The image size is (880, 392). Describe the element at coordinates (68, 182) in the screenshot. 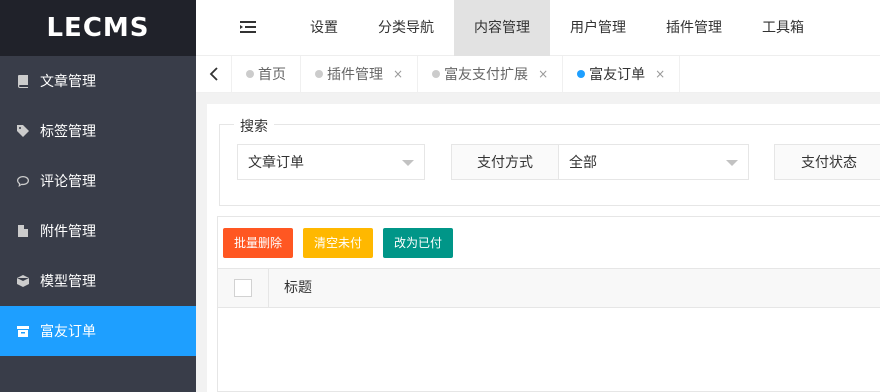

I see `sidebar-item-label: 评论管理` at that location.